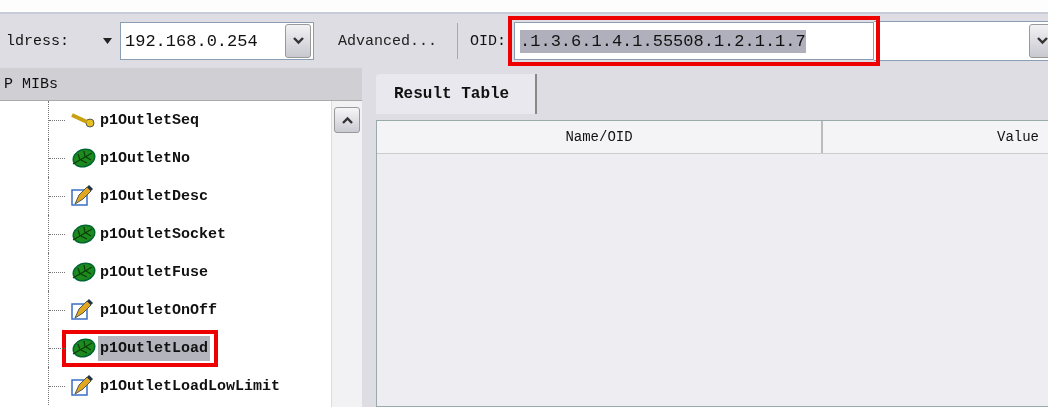 The height and width of the screenshot is (407, 1048). What do you see at coordinates (154, 272) in the screenshot?
I see `tree-item: p1OutletFuse` at bounding box center [154, 272].